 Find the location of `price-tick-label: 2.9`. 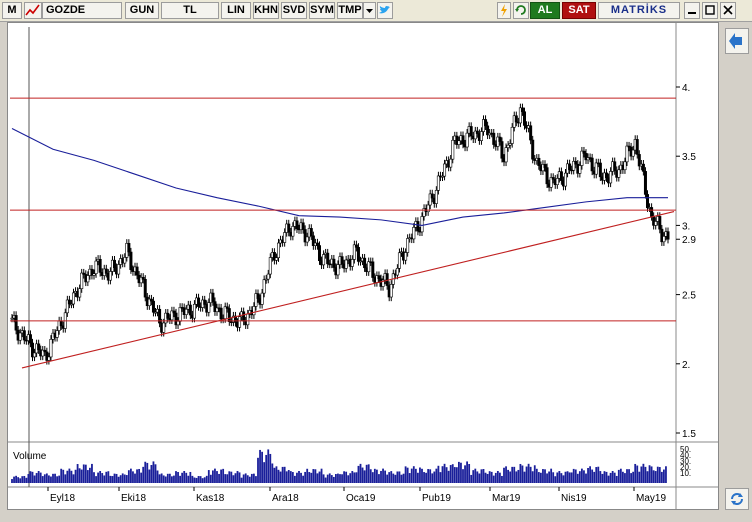

price-tick-label: 2.9 is located at coordinates (689, 240).